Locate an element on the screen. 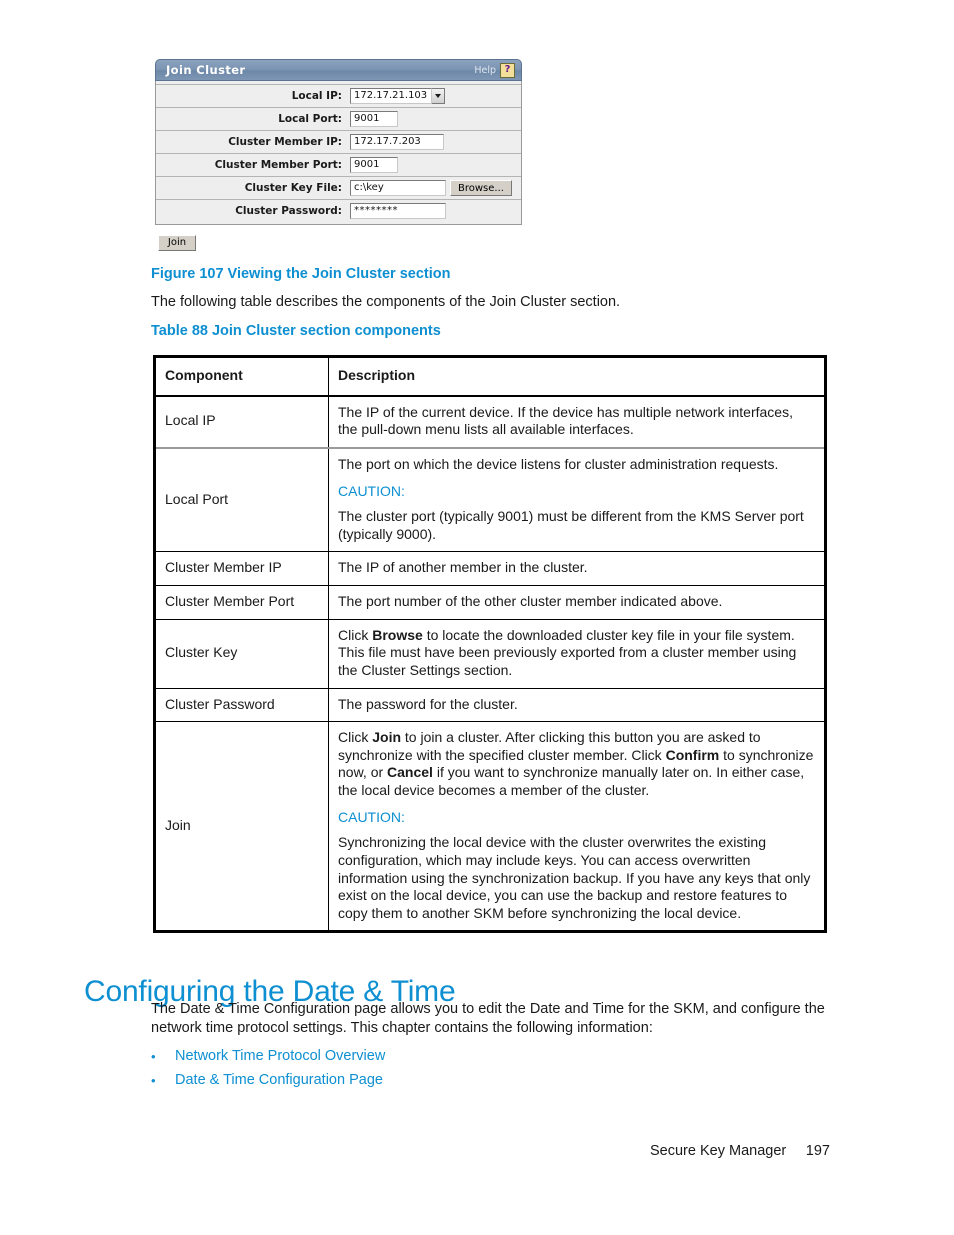 The image size is (954, 1235). field-cluster-member-ip: 172.17.7.203 is located at coordinates (397, 142).